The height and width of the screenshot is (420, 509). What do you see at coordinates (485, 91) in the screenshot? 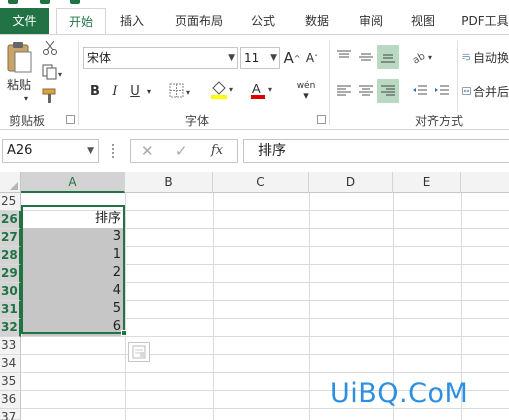
I see `merge-center-button: 合并后` at bounding box center [485, 91].